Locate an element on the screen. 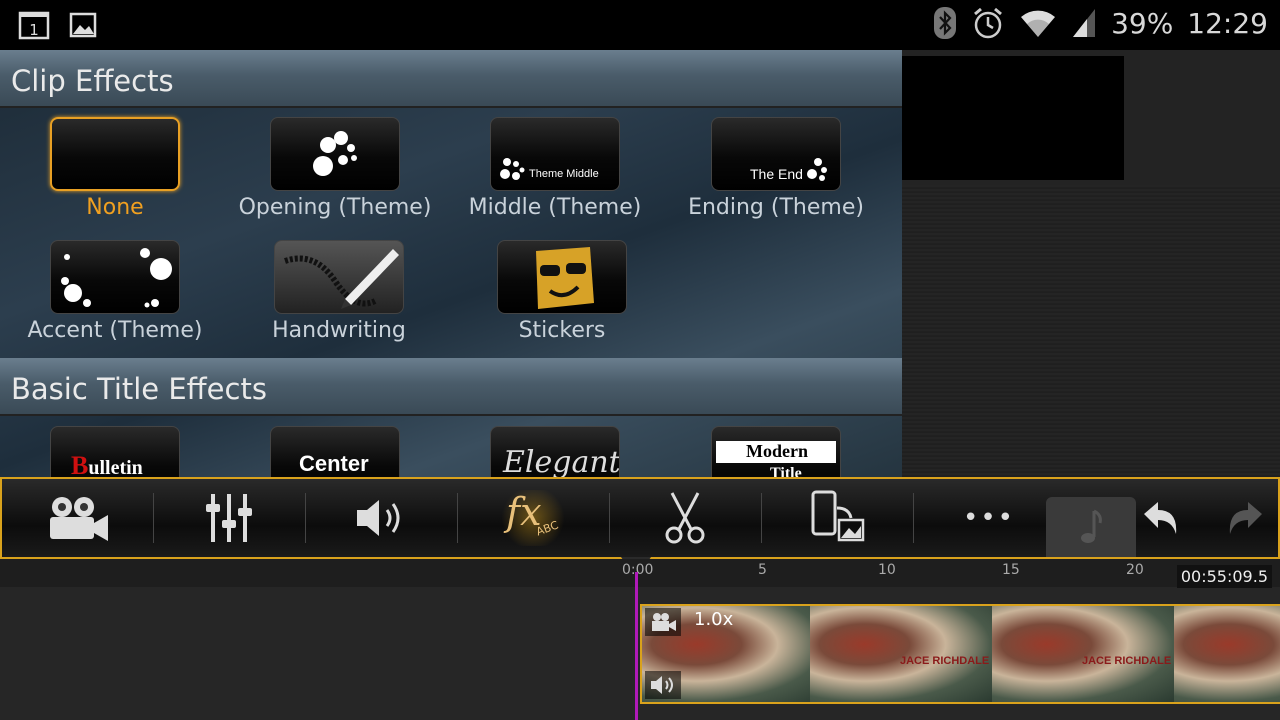  clock: 12:29 is located at coordinates (1227, 23).